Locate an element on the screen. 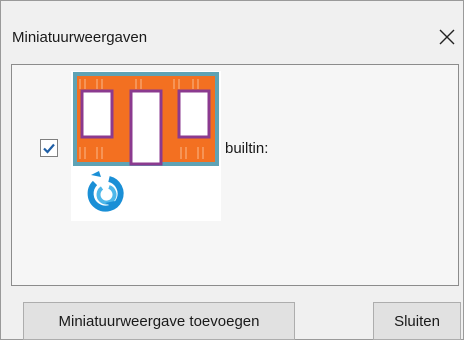 The image size is (464, 340). wall-frame-thumbnail is located at coordinates (146, 142).